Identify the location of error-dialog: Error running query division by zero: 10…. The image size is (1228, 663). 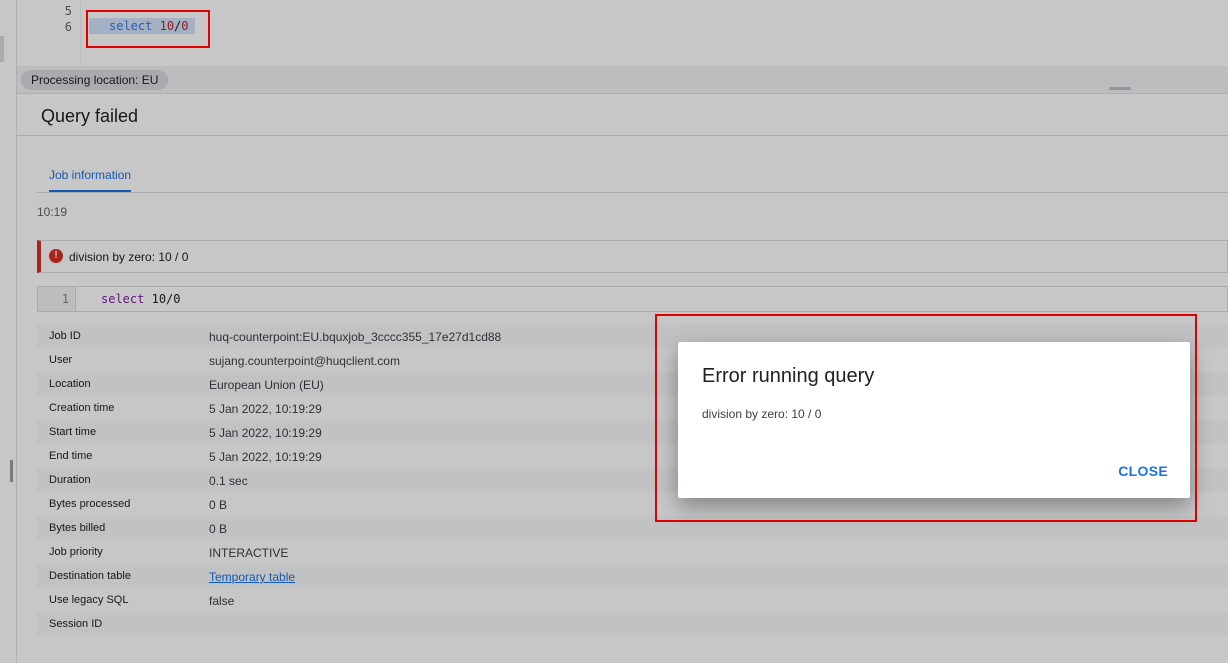
(934, 420).